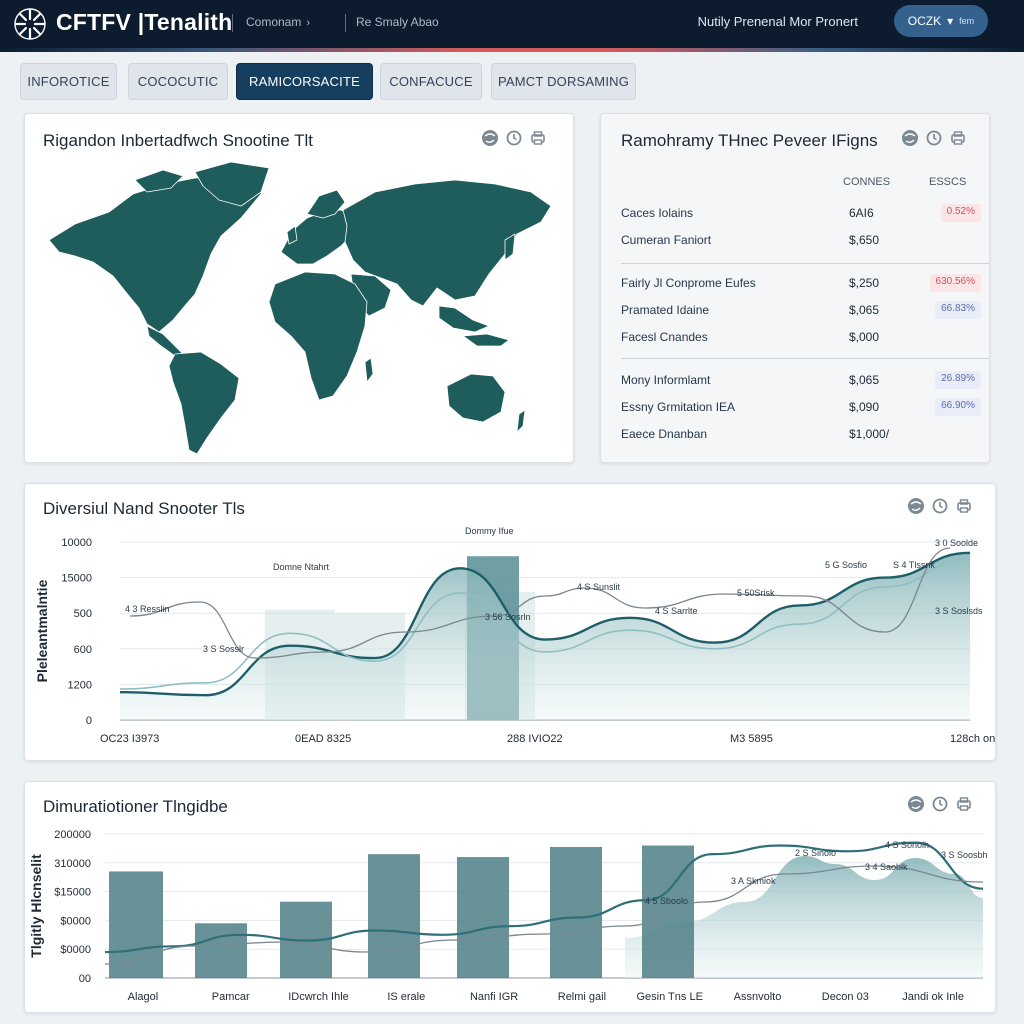 The image size is (1024, 1024). What do you see at coordinates (318, 336) in the screenshot?
I see `map-region-africa` at bounding box center [318, 336].